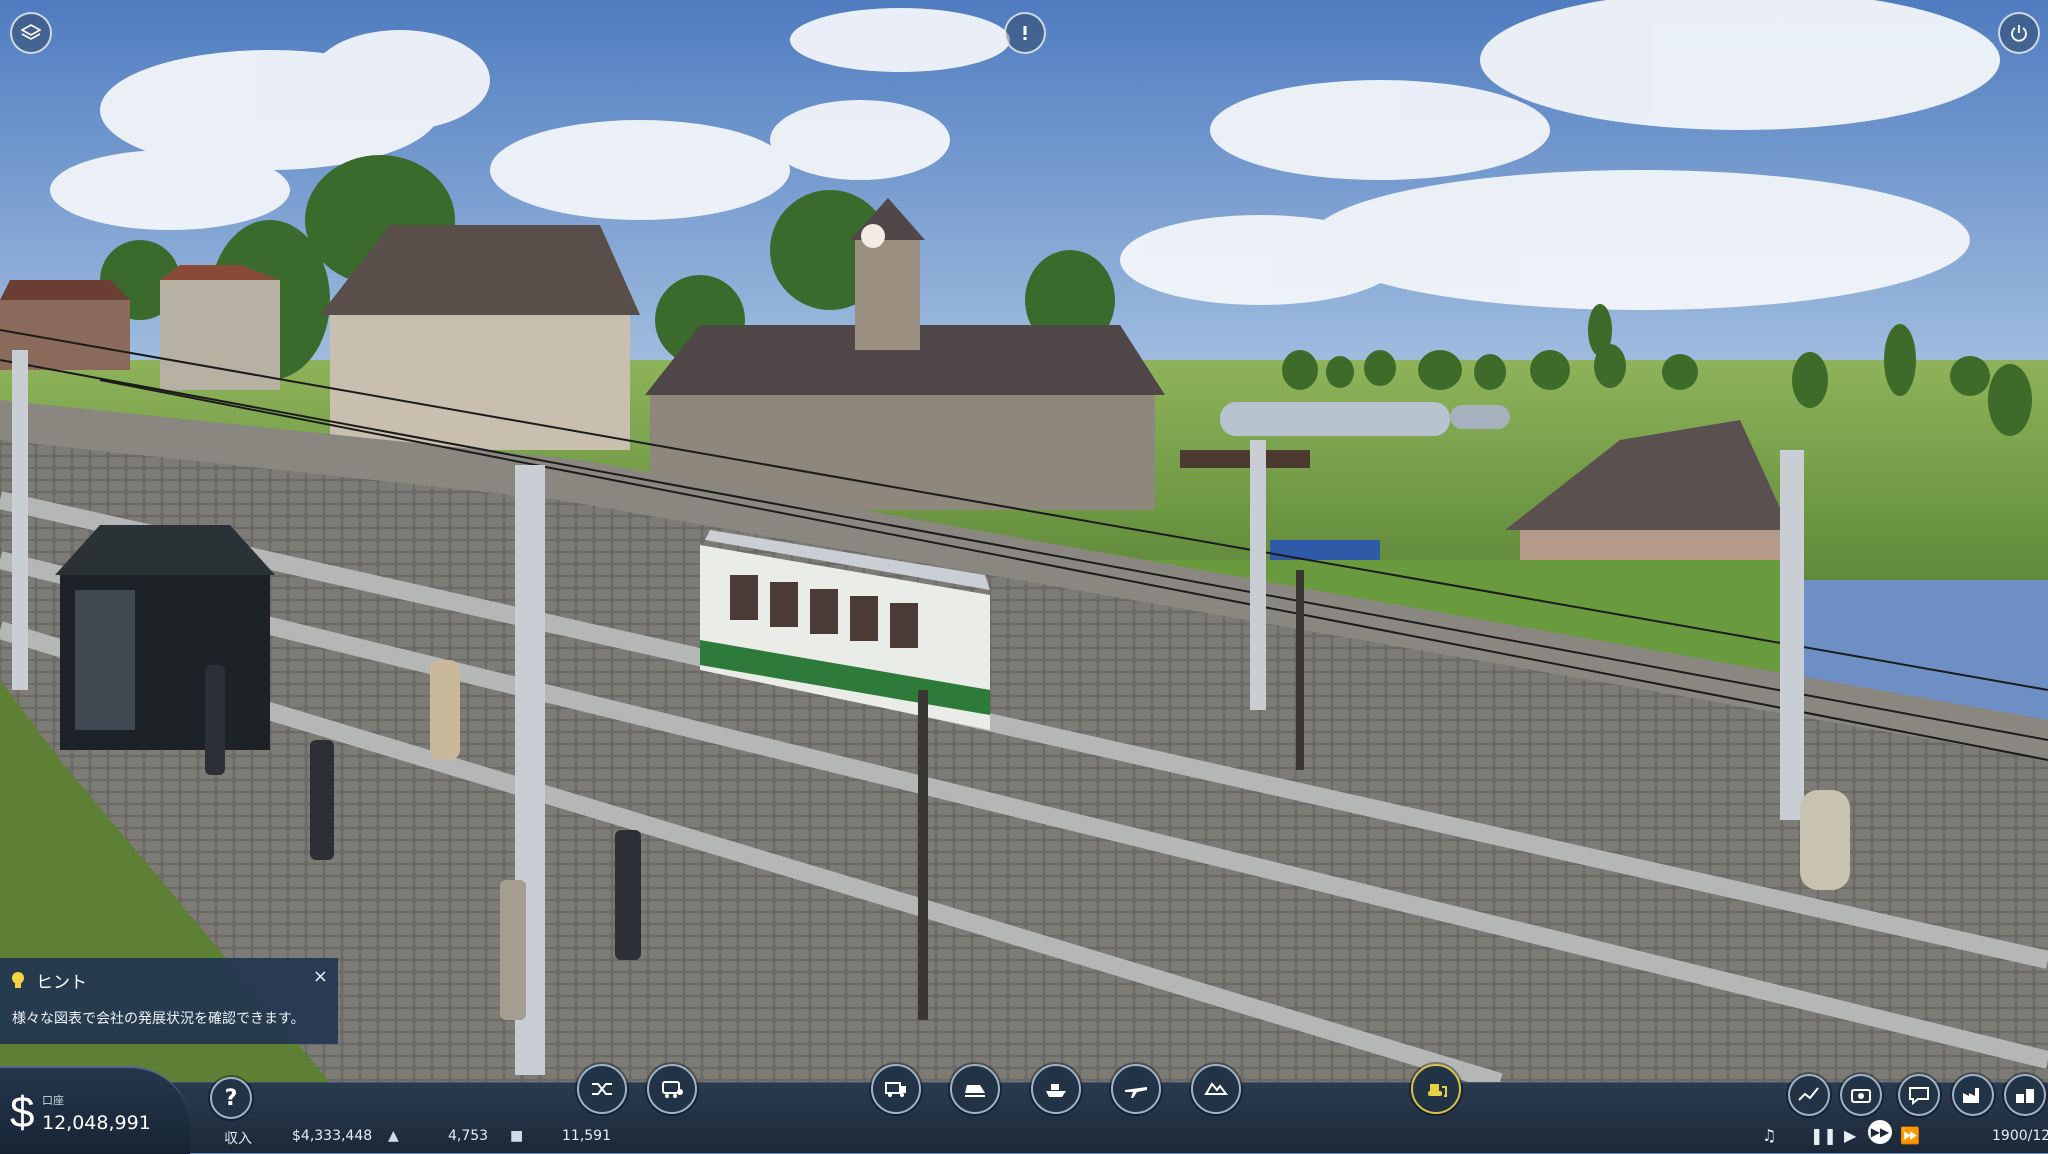  I want to click on pause-icon: ❚❚, so click(1823, 1135).